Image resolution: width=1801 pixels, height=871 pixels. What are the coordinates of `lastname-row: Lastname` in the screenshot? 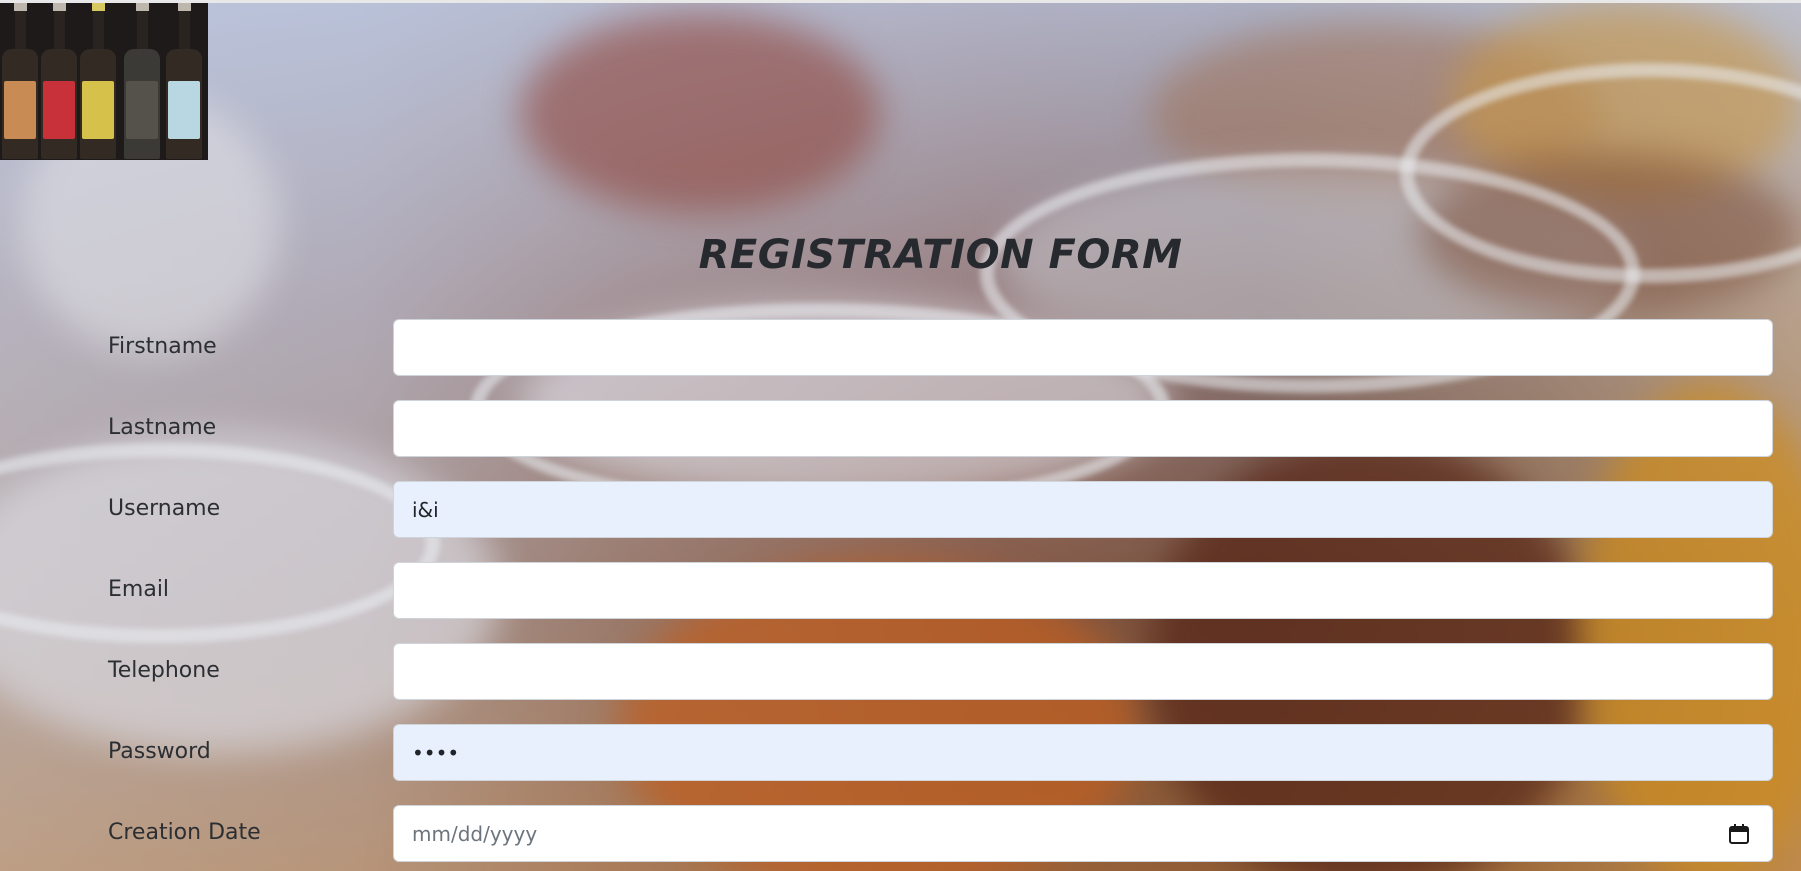 It's located at (900, 428).